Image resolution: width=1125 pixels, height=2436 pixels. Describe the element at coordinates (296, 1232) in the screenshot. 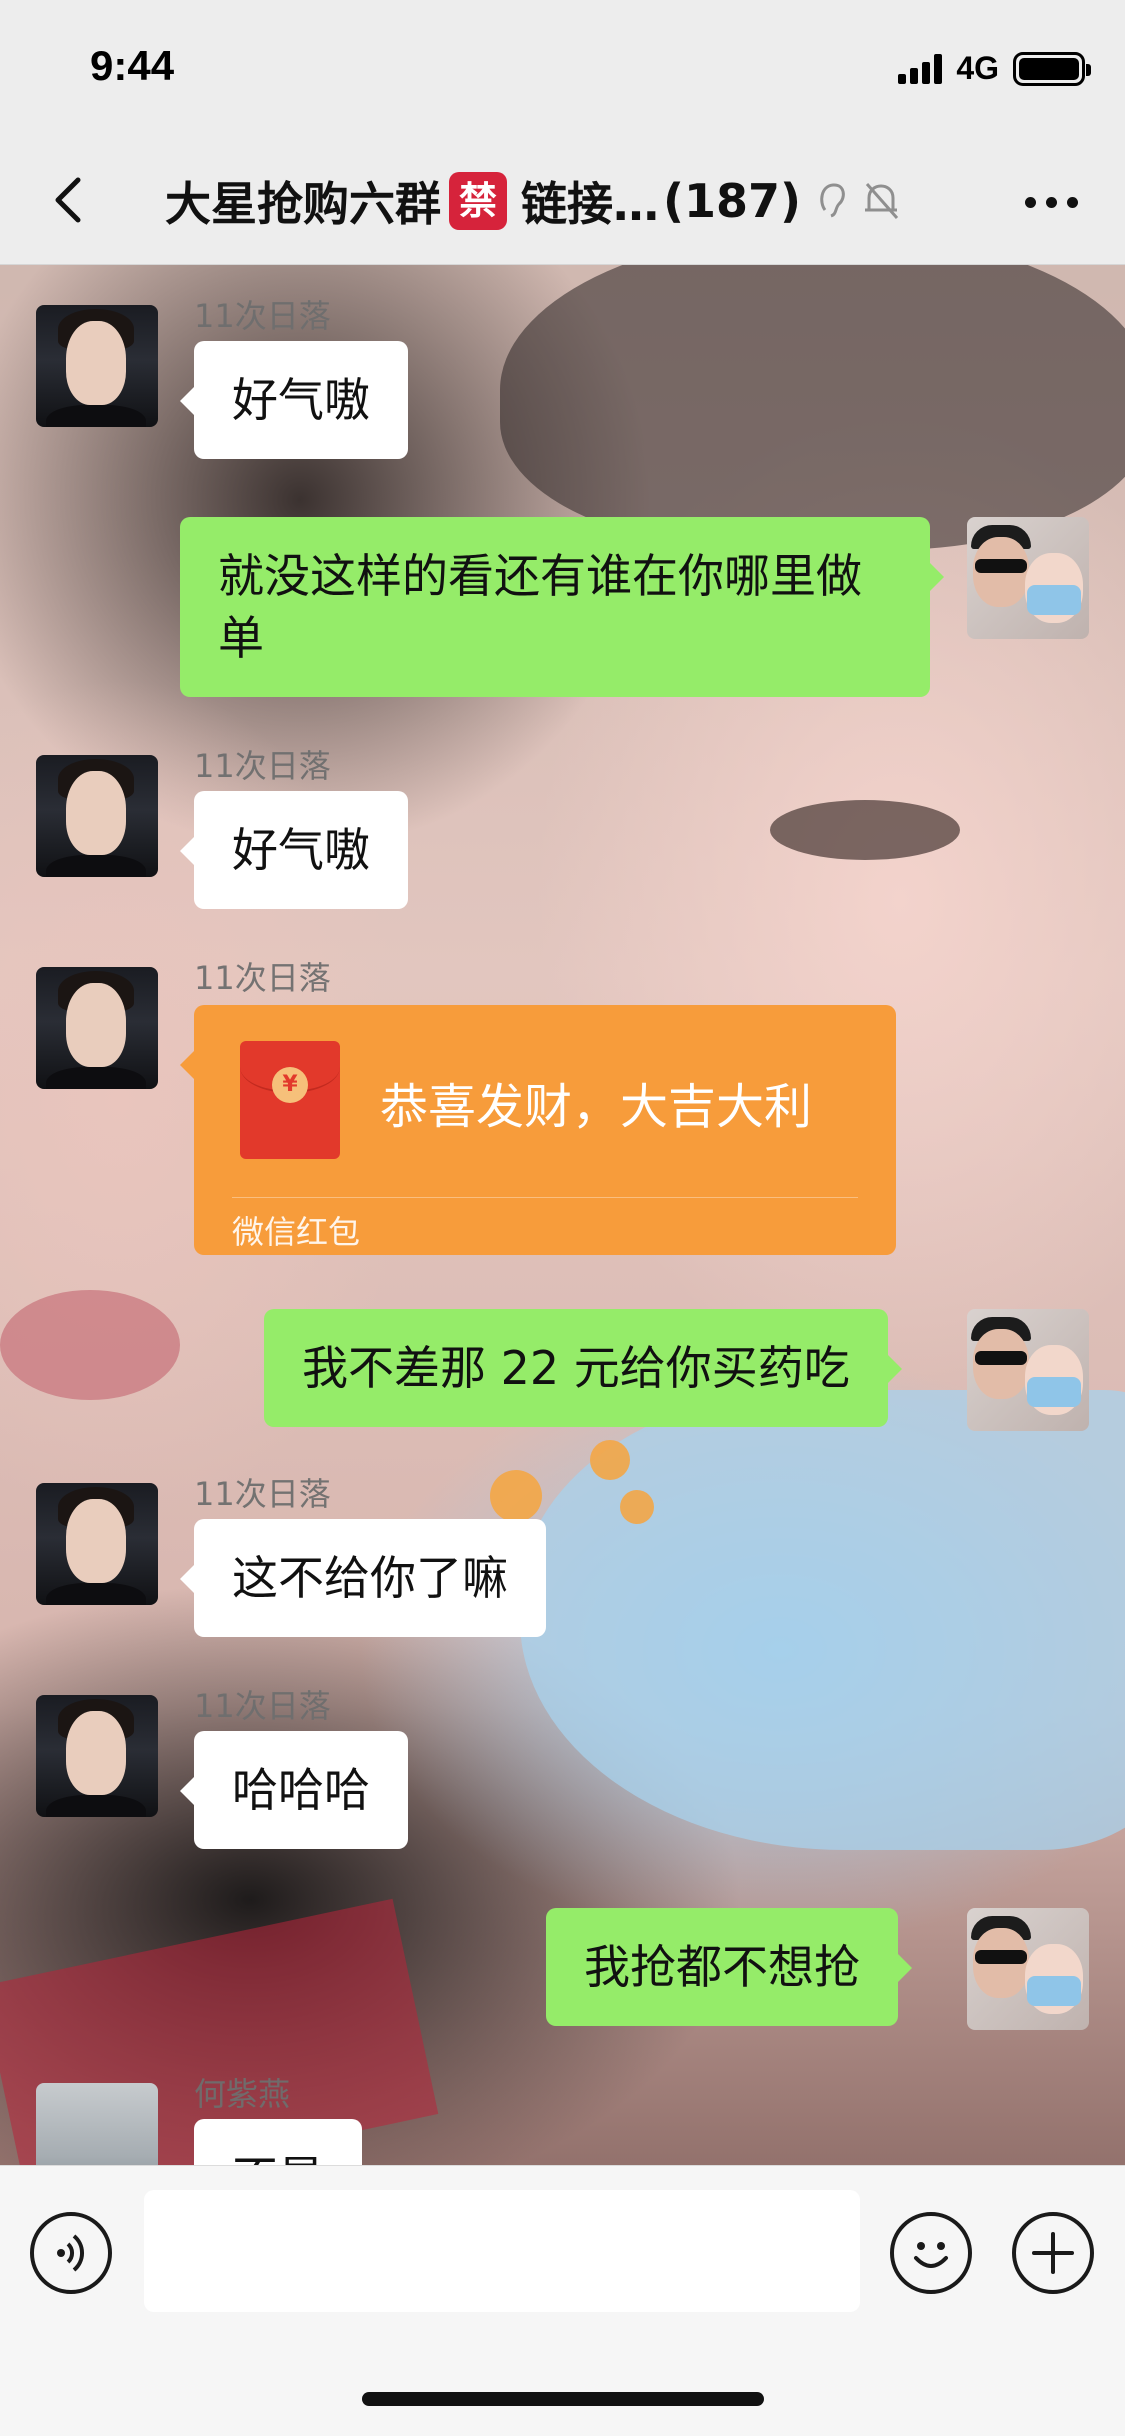

I see `red-packet-label: 微信红包` at that location.